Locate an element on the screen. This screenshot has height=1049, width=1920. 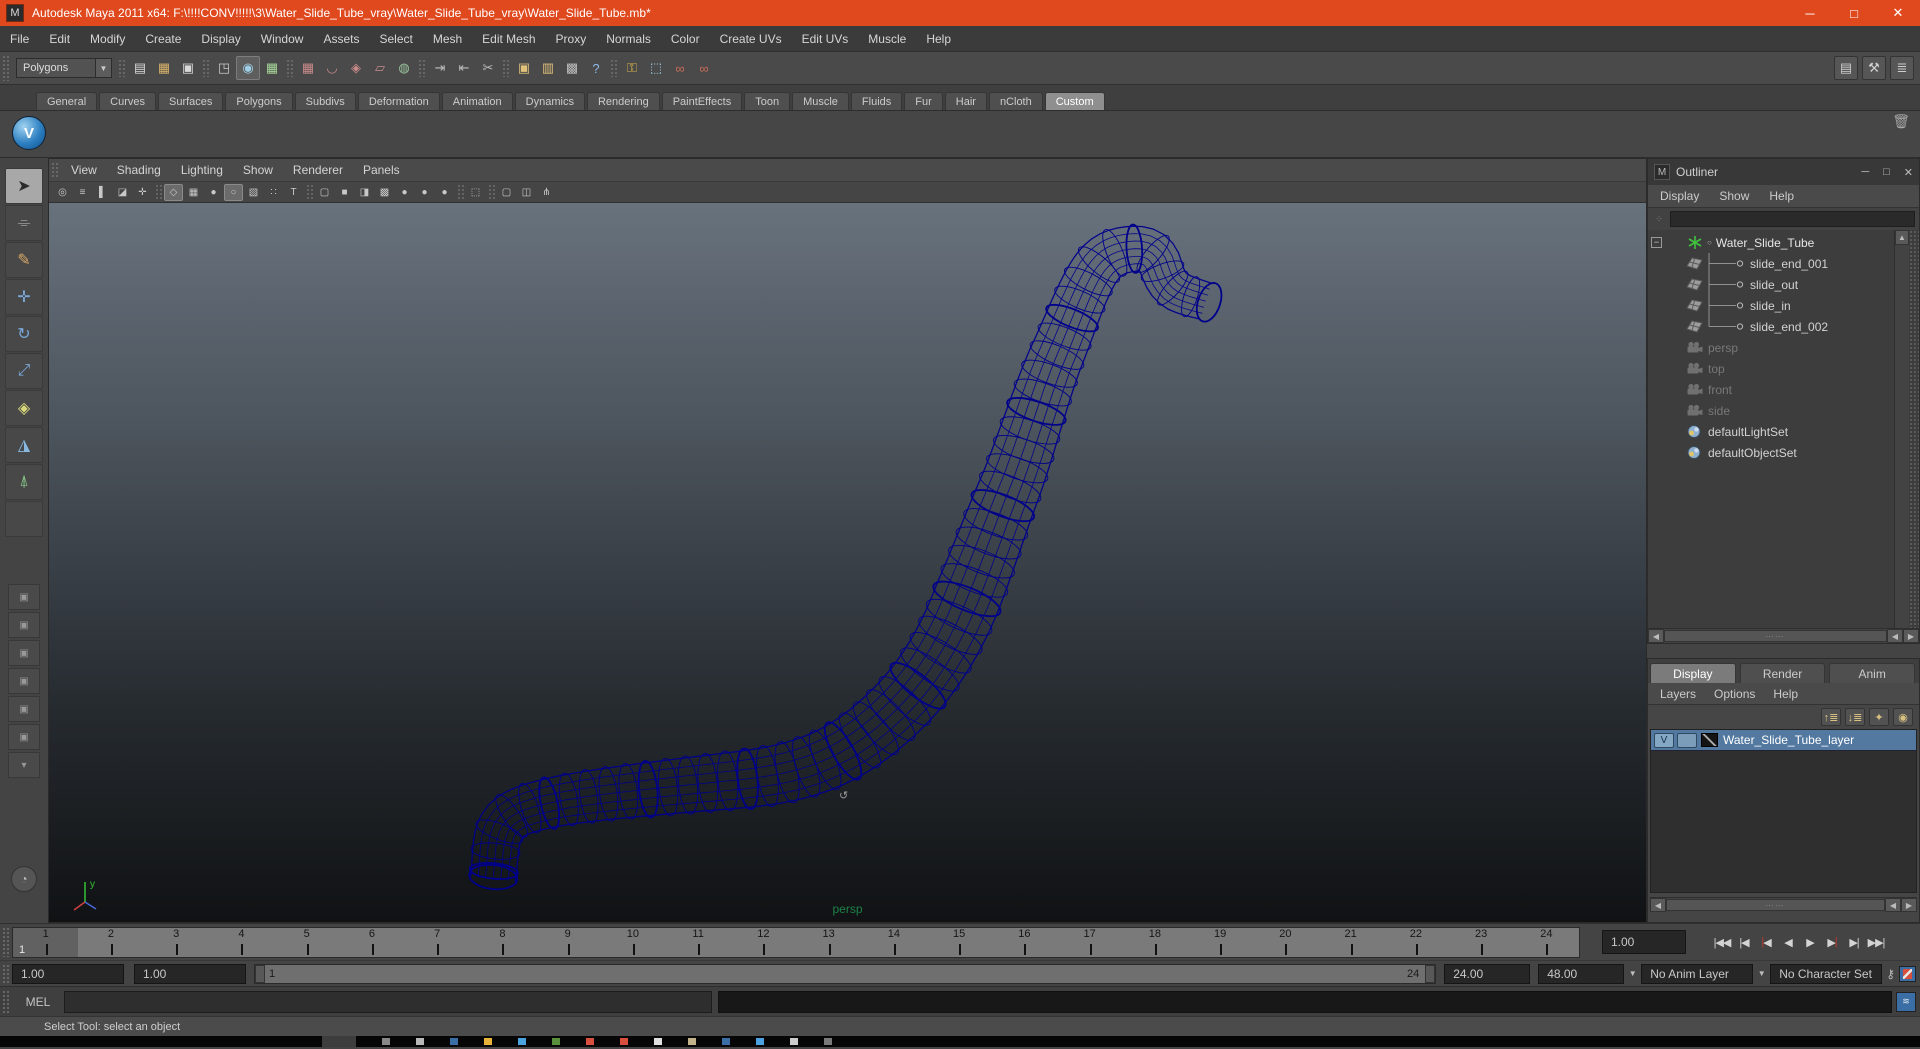
range-grip is located at coordinates (6, 973).